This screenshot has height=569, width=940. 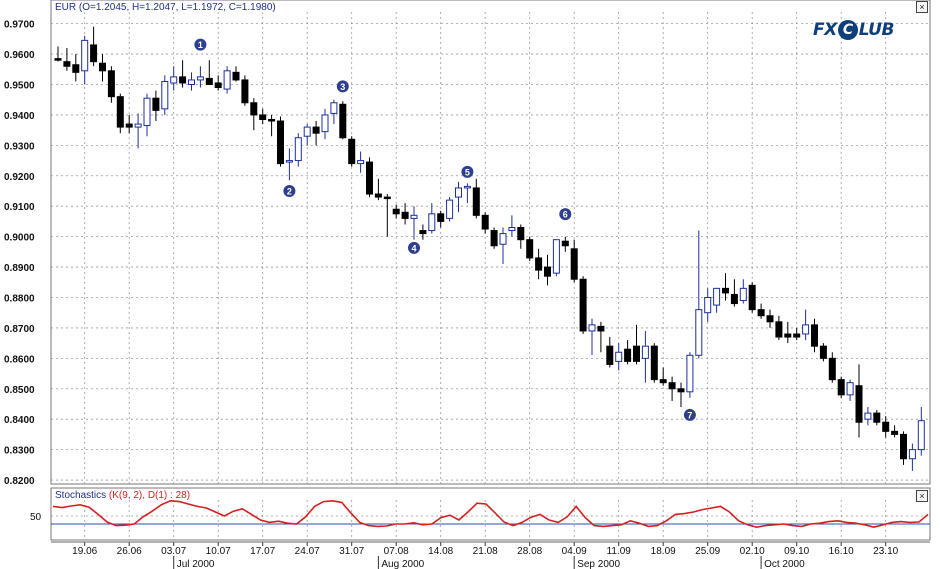 I want to click on date-tick-label: 24.07, so click(x=307, y=551).